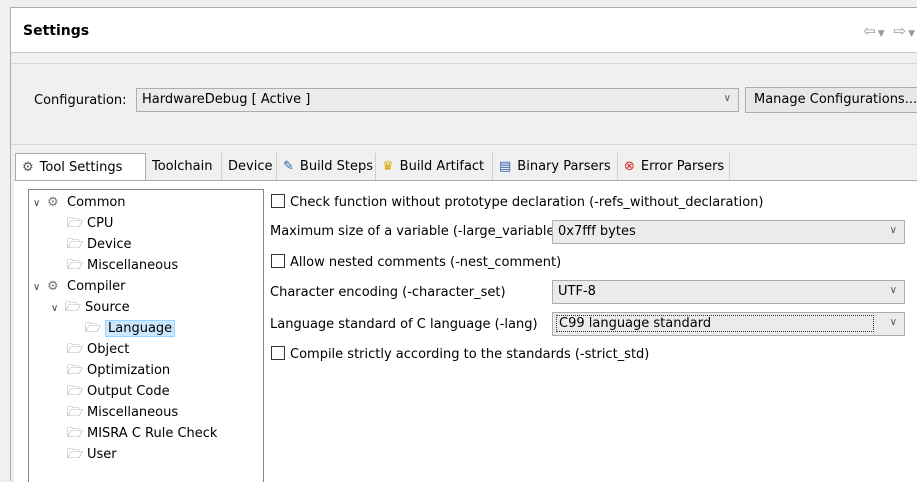 The image size is (917, 482). I want to click on tree-item-output-code: 🗁 Output Code, so click(118, 392).